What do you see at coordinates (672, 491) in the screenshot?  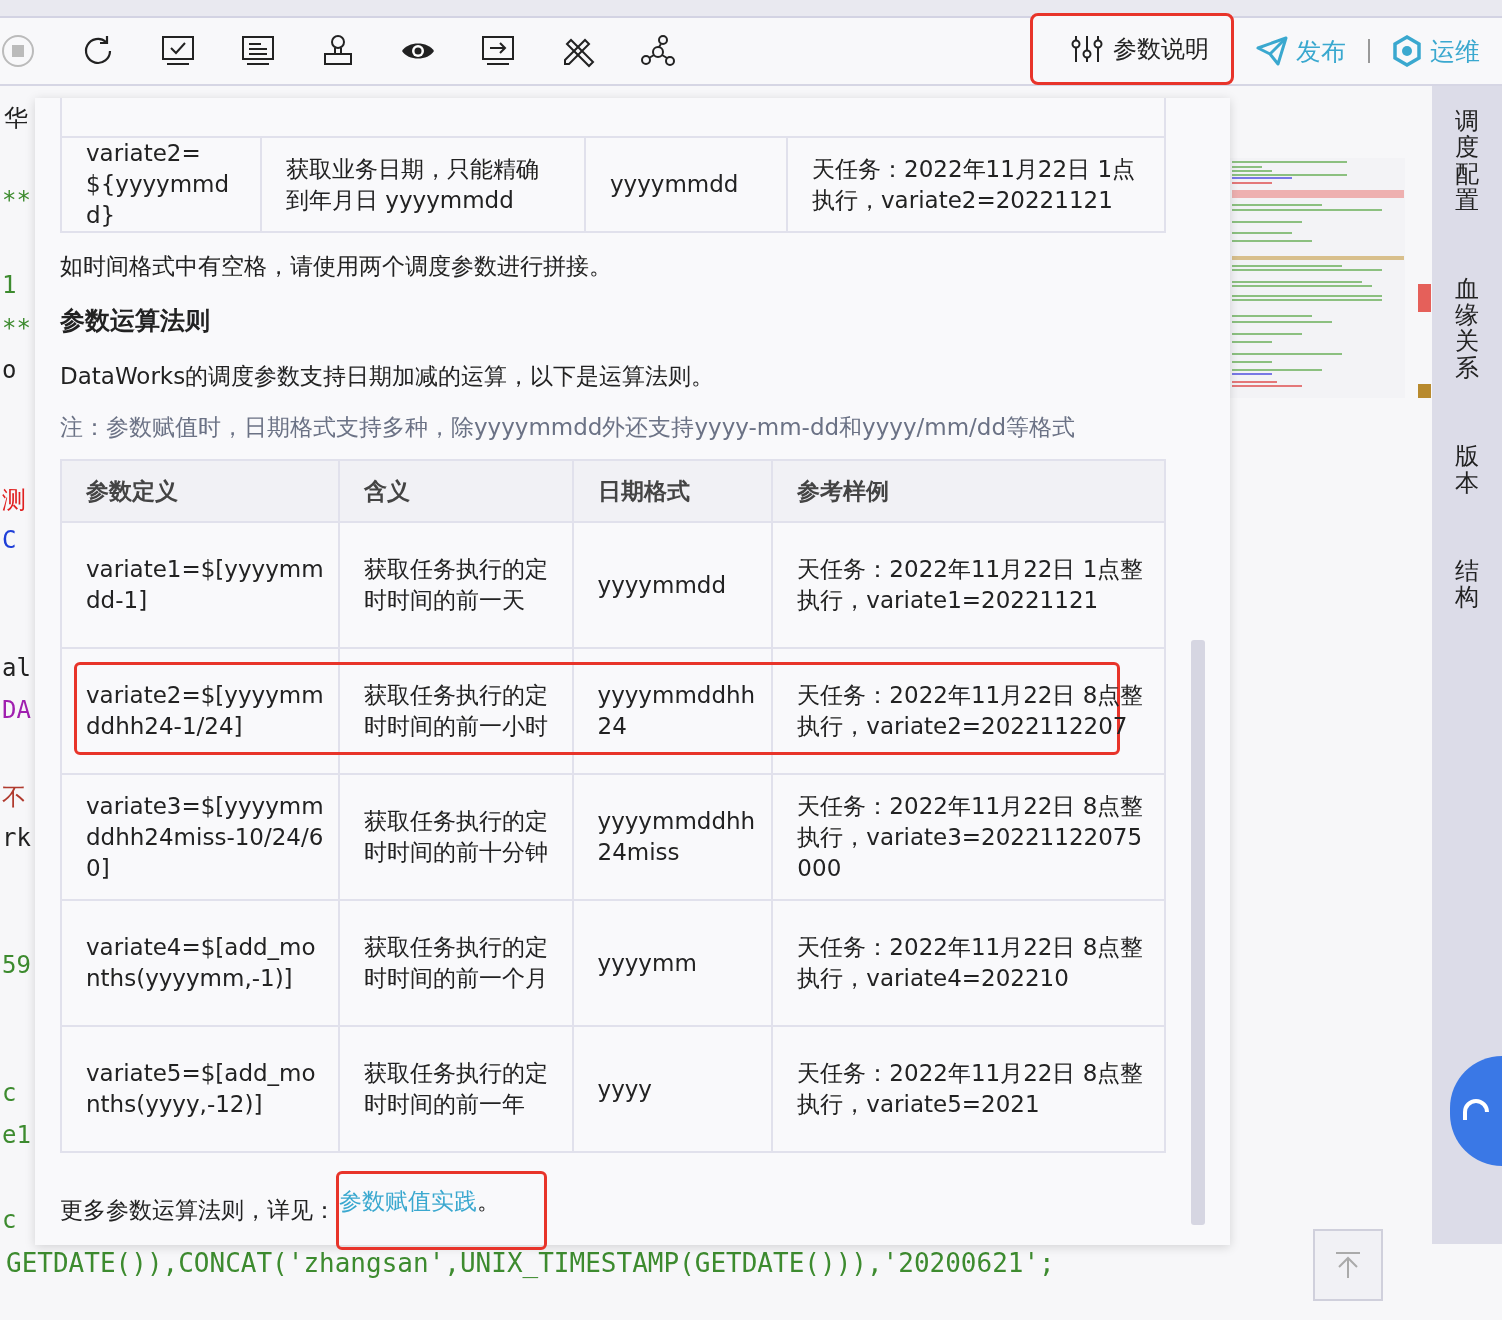 I see `column-header: 日期格式` at bounding box center [672, 491].